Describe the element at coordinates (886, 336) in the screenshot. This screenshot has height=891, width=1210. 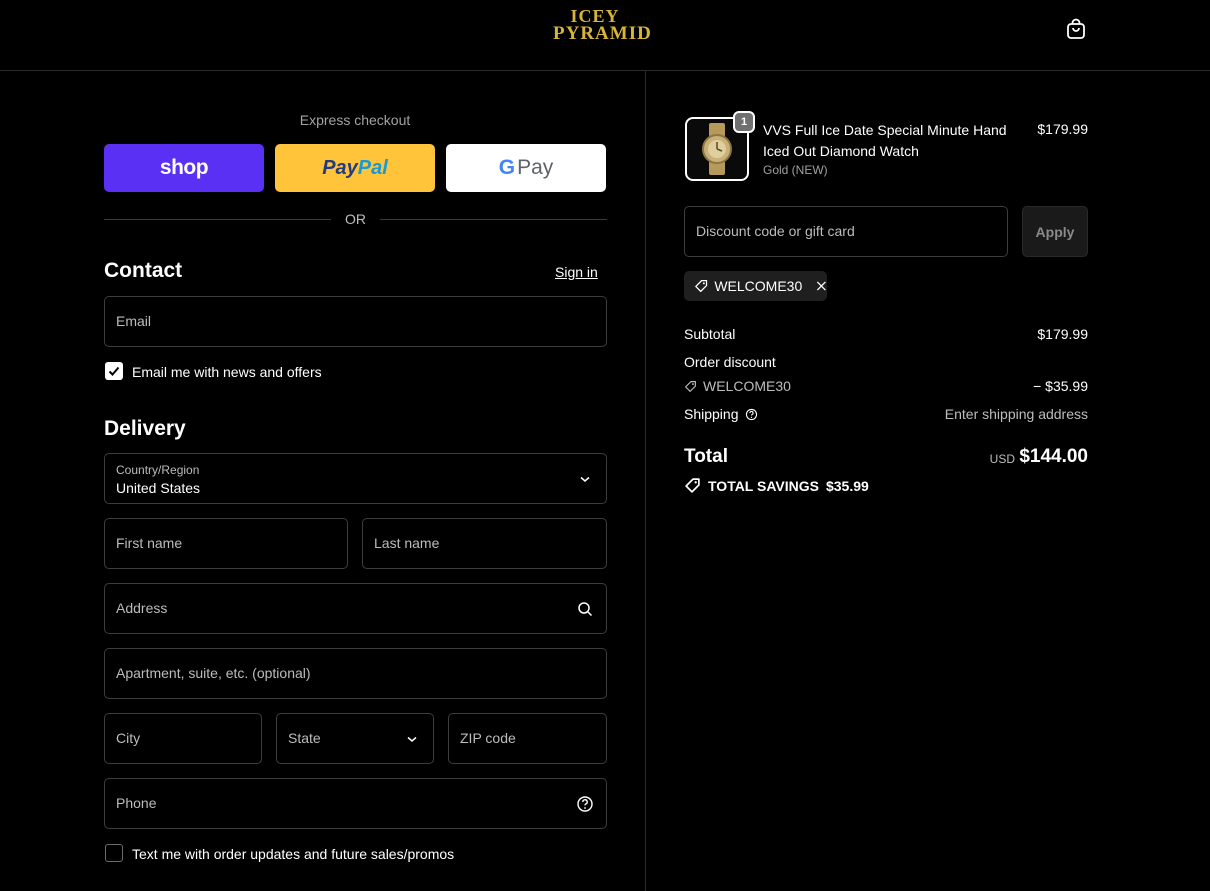
I see `subtotal-row: Subtotal $179.99` at that location.